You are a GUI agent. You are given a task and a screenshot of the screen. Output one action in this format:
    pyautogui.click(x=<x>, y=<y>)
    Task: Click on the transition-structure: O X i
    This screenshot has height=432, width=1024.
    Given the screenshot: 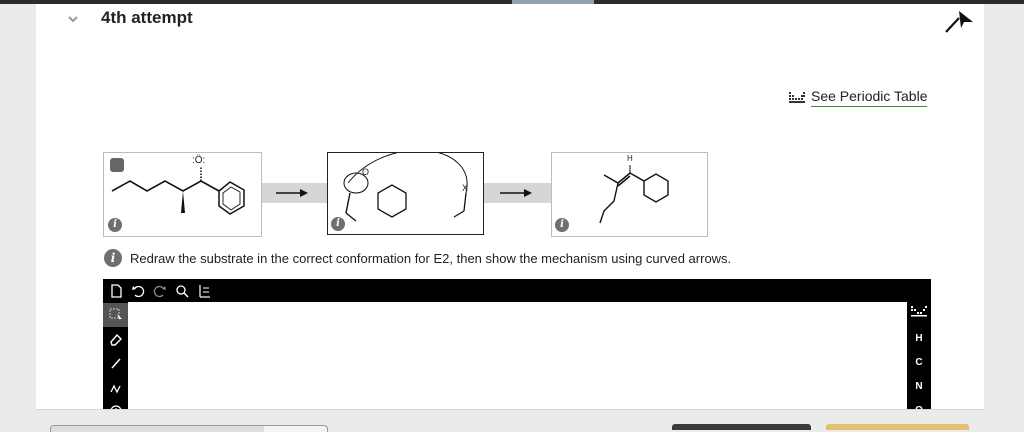 What is the action you would take?
    pyautogui.click(x=405, y=193)
    